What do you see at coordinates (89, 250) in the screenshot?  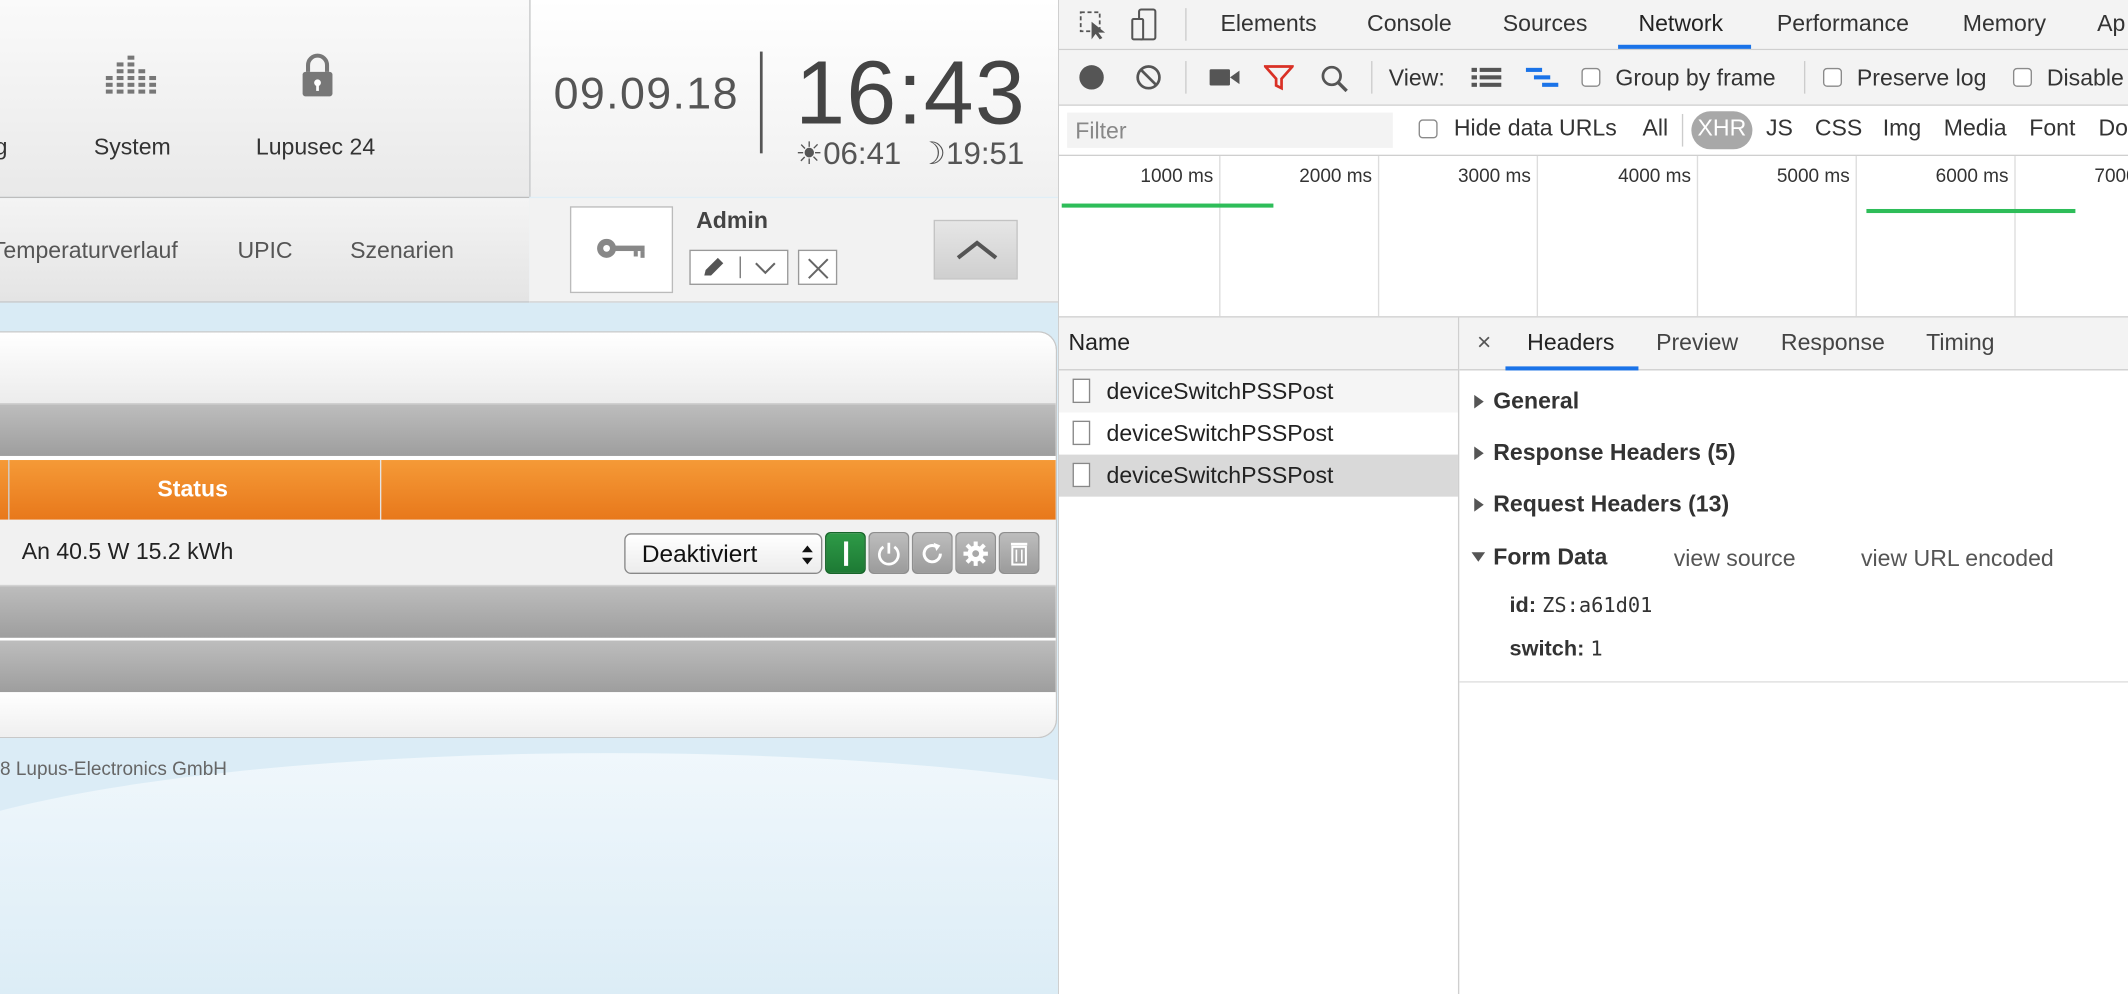 I see `sublink-temperaturverlauf: Temperaturverlauf` at bounding box center [89, 250].